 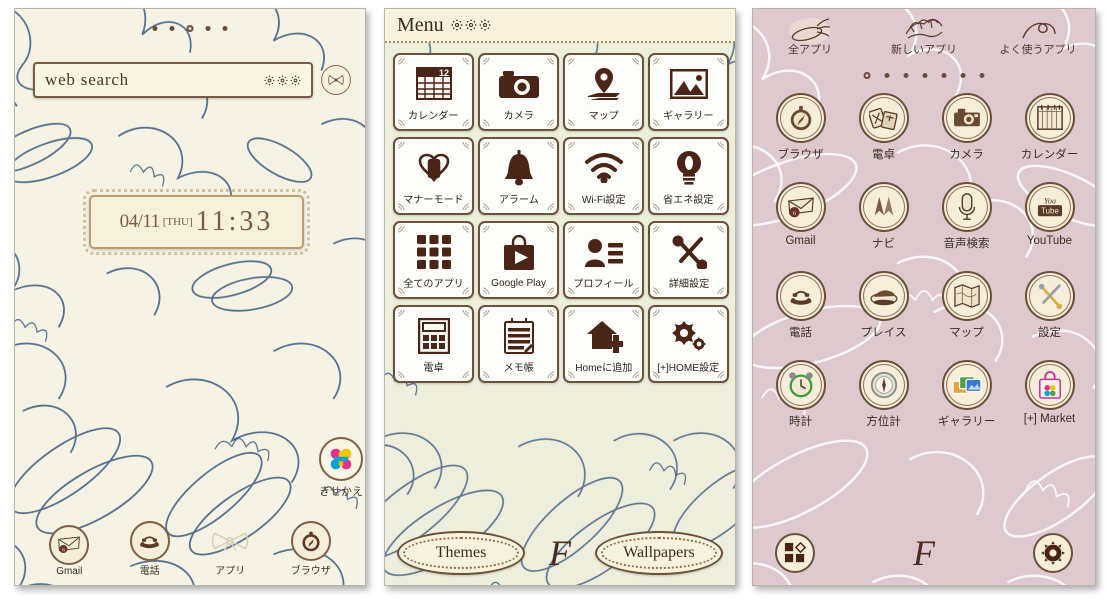 What do you see at coordinates (883, 333) in the screenshot?
I see `app-label: プレイス` at bounding box center [883, 333].